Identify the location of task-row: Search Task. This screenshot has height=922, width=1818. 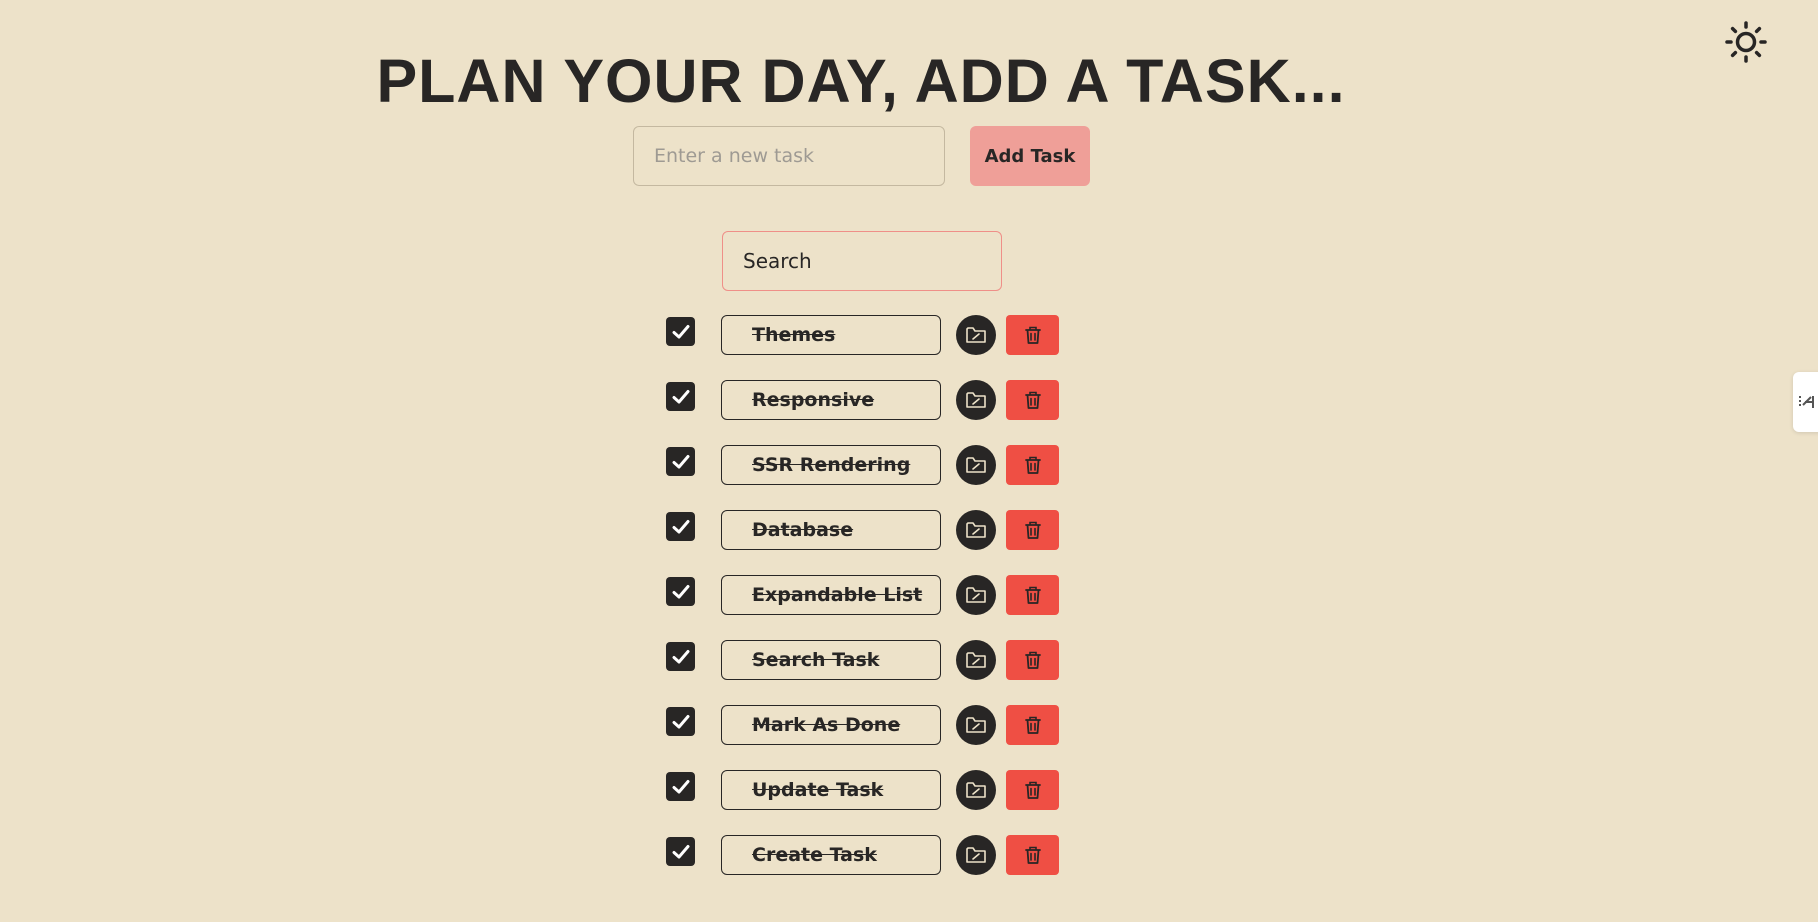
(865, 672).